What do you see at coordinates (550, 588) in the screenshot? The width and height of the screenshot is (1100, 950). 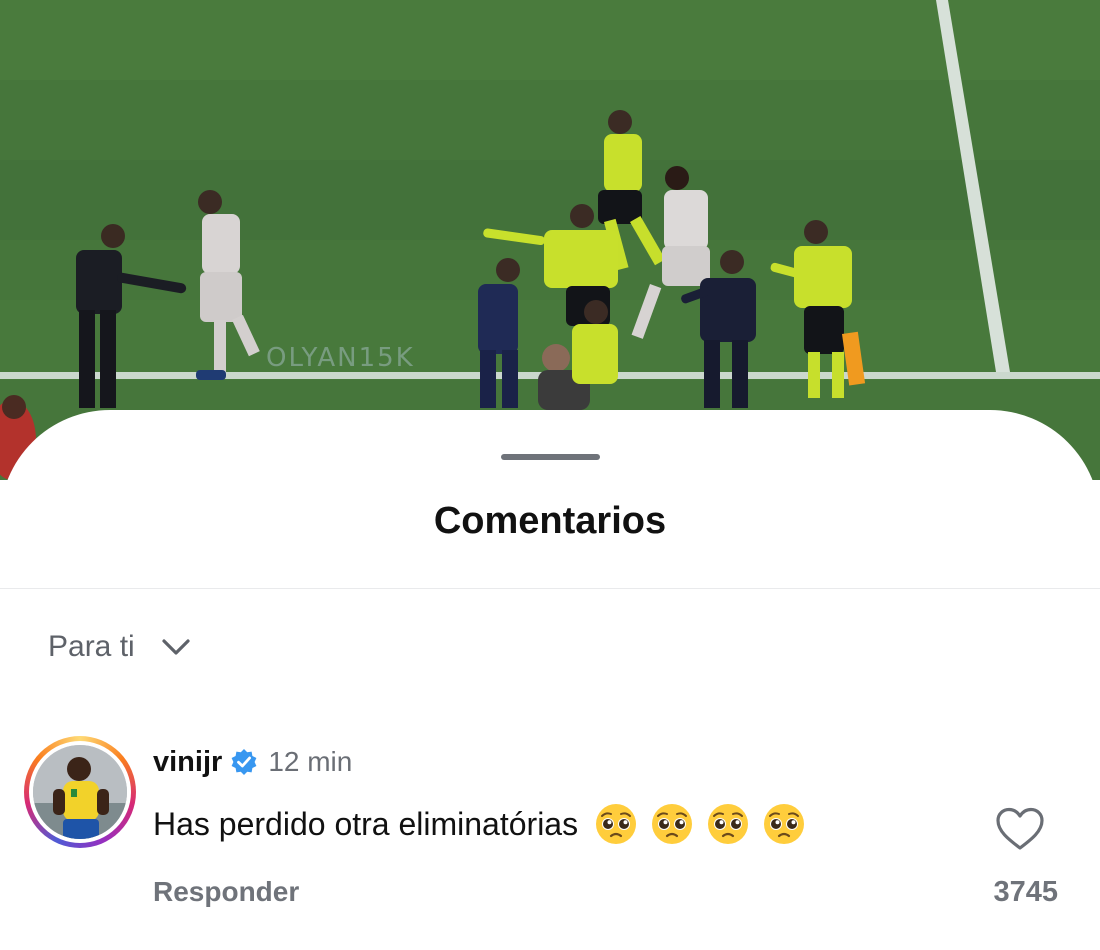 I see `divider` at bounding box center [550, 588].